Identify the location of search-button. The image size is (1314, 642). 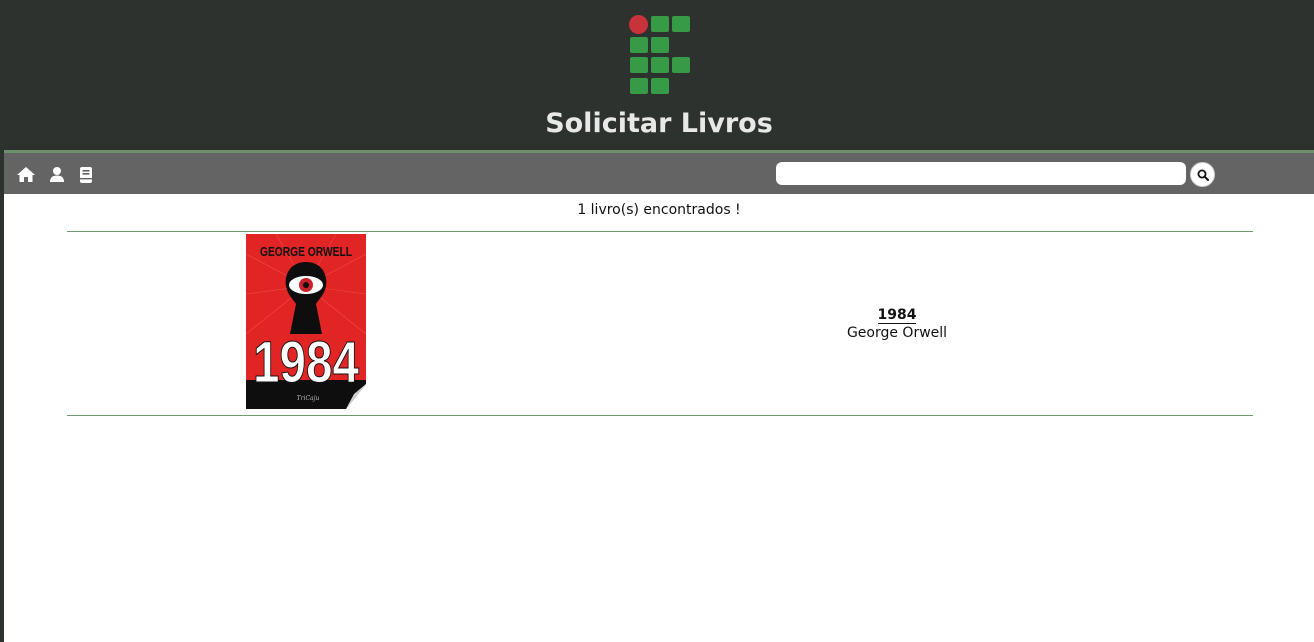
(1202, 174).